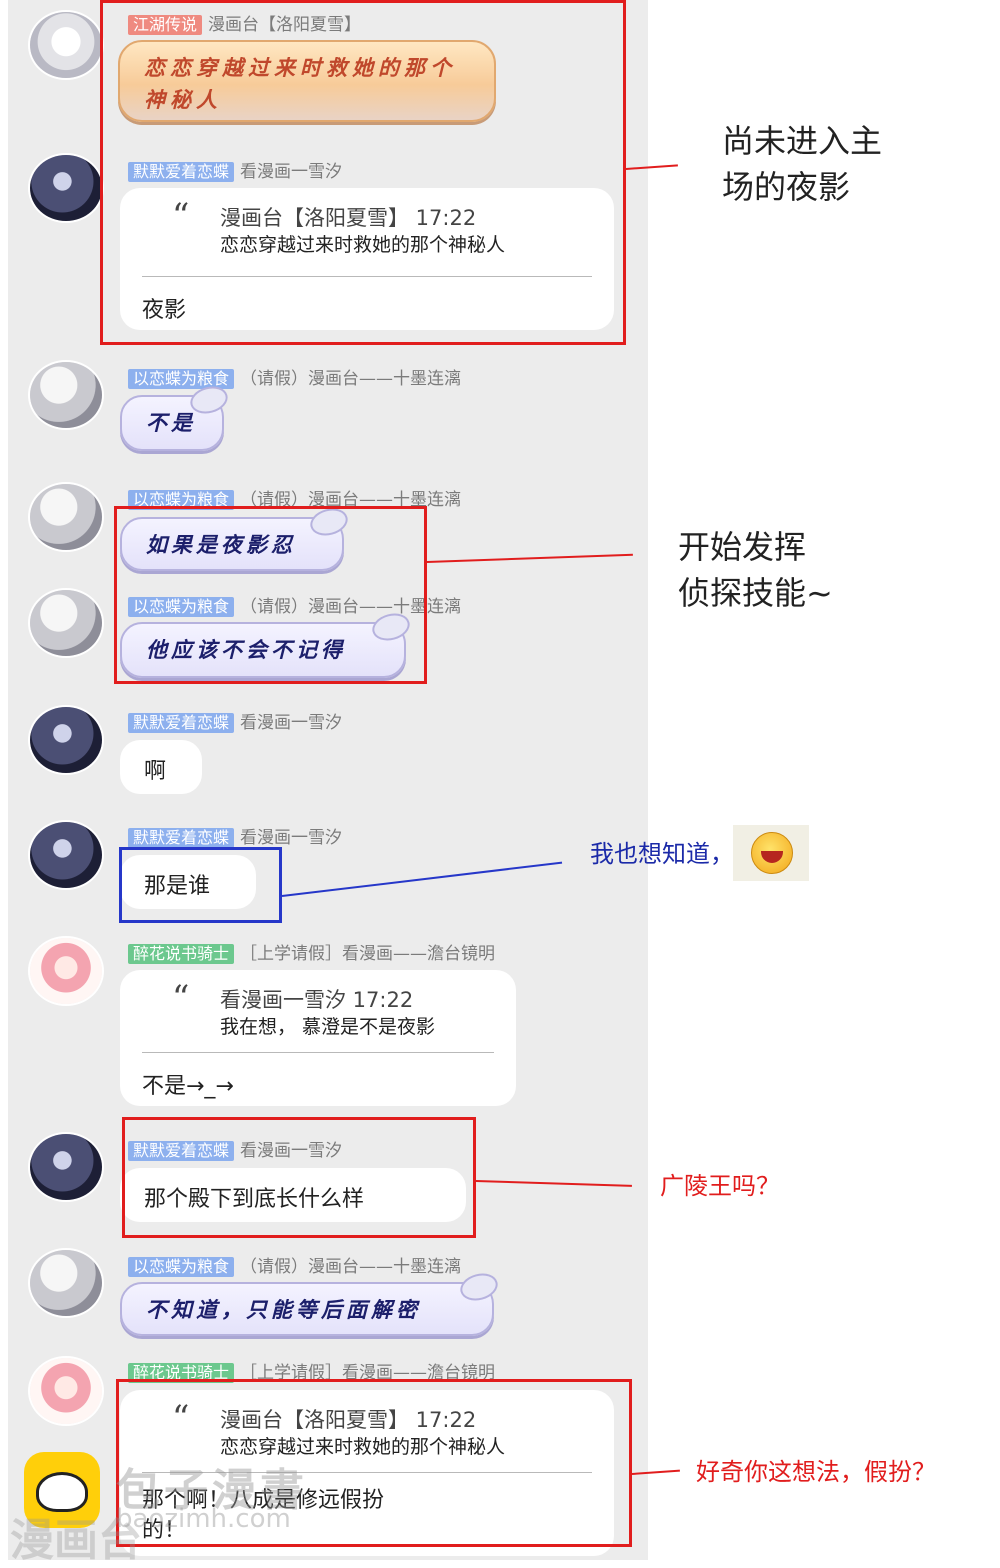  I want to click on watermark-url: baozimh.com, so click(203, 1519).